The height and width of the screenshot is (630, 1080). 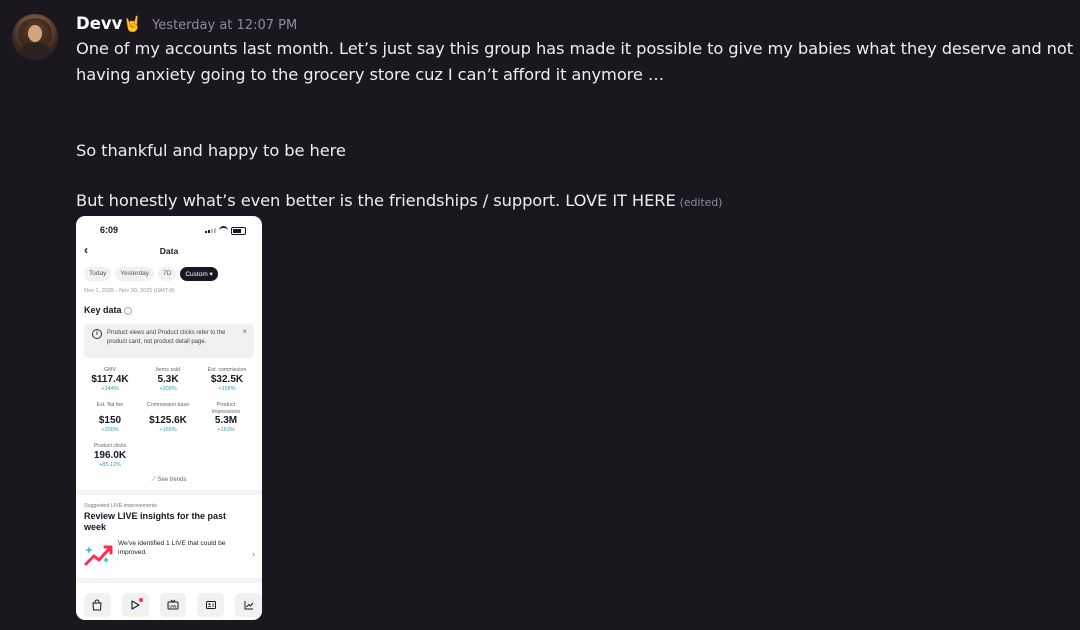 What do you see at coordinates (155, 521) in the screenshot?
I see `suggestion-title: Review LIVE insights for the past week` at bounding box center [155, 521].